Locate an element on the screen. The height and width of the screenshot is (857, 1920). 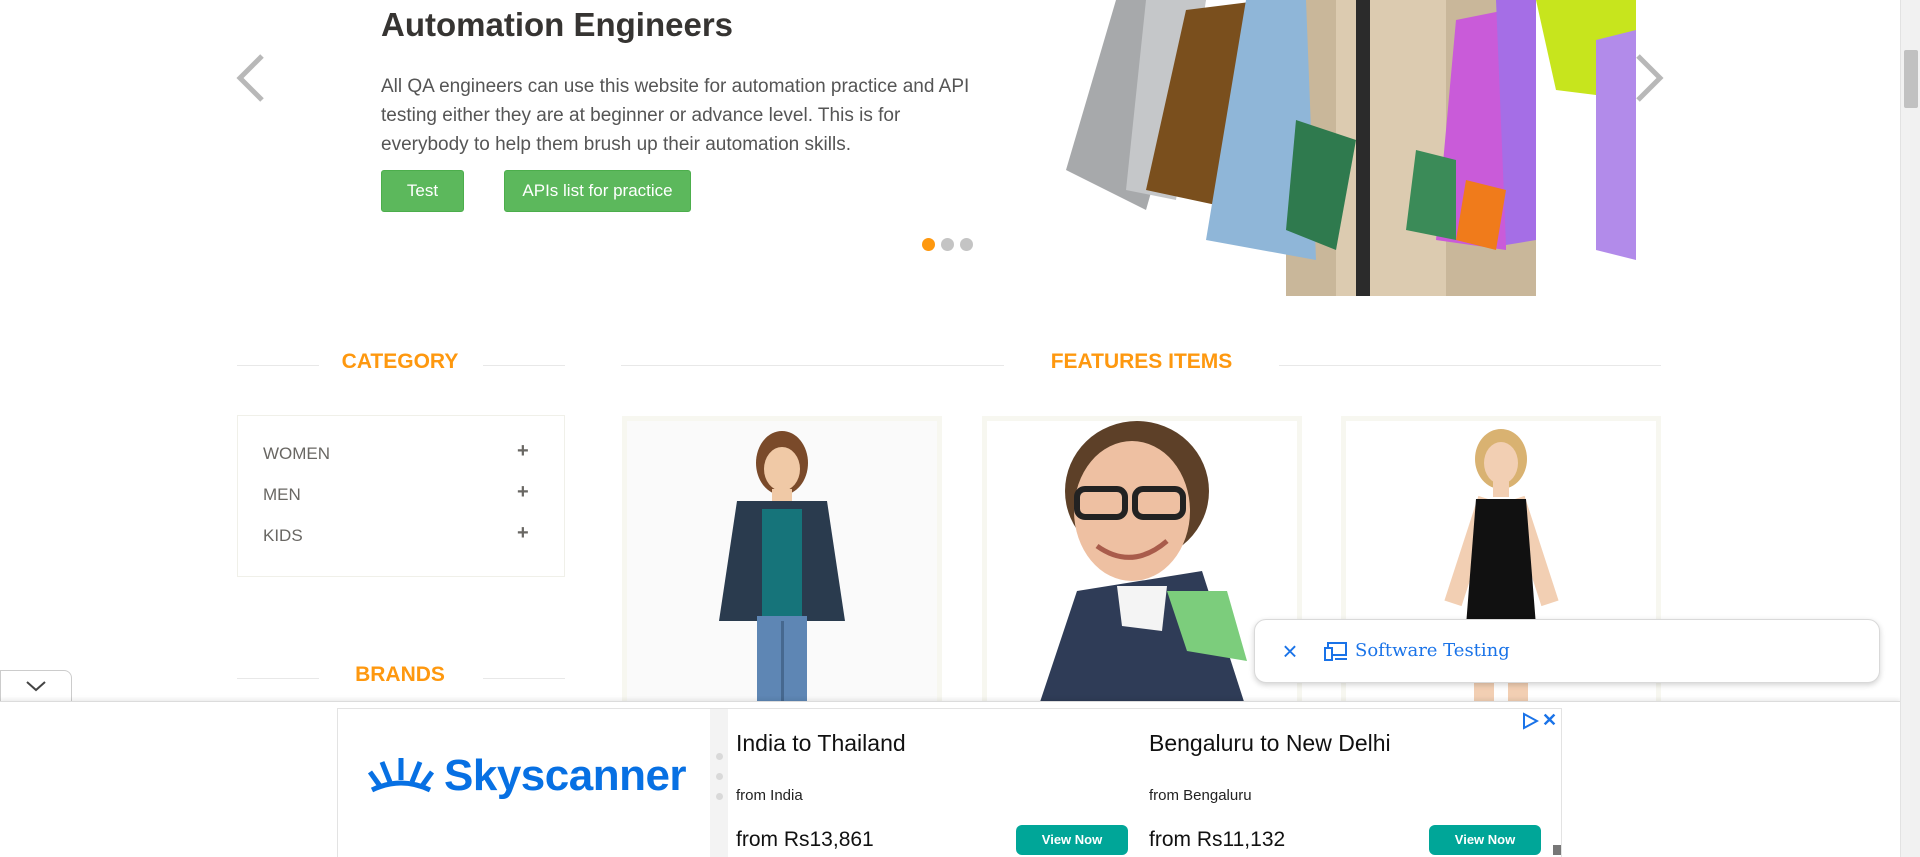
vertical-scrollbar is located at coordinates (1910, 428).